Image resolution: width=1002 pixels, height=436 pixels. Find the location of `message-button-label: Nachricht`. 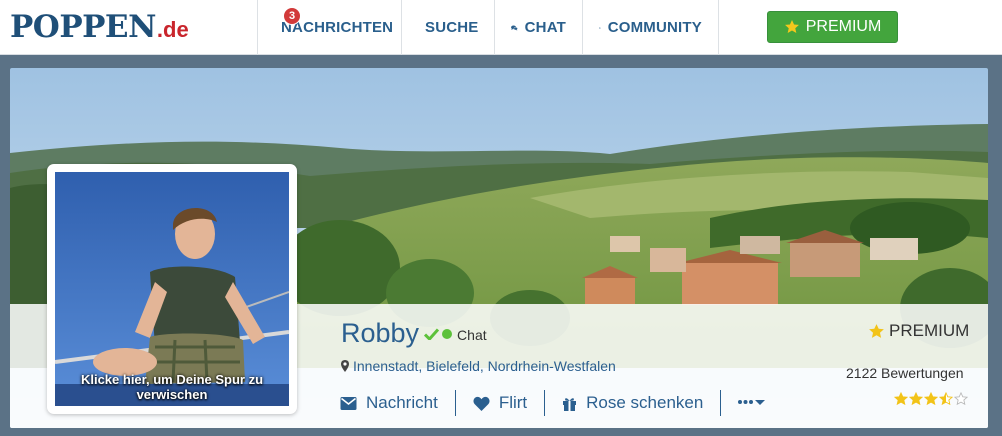

message-button-label: Nachricht is located at coordinates (402, 402).